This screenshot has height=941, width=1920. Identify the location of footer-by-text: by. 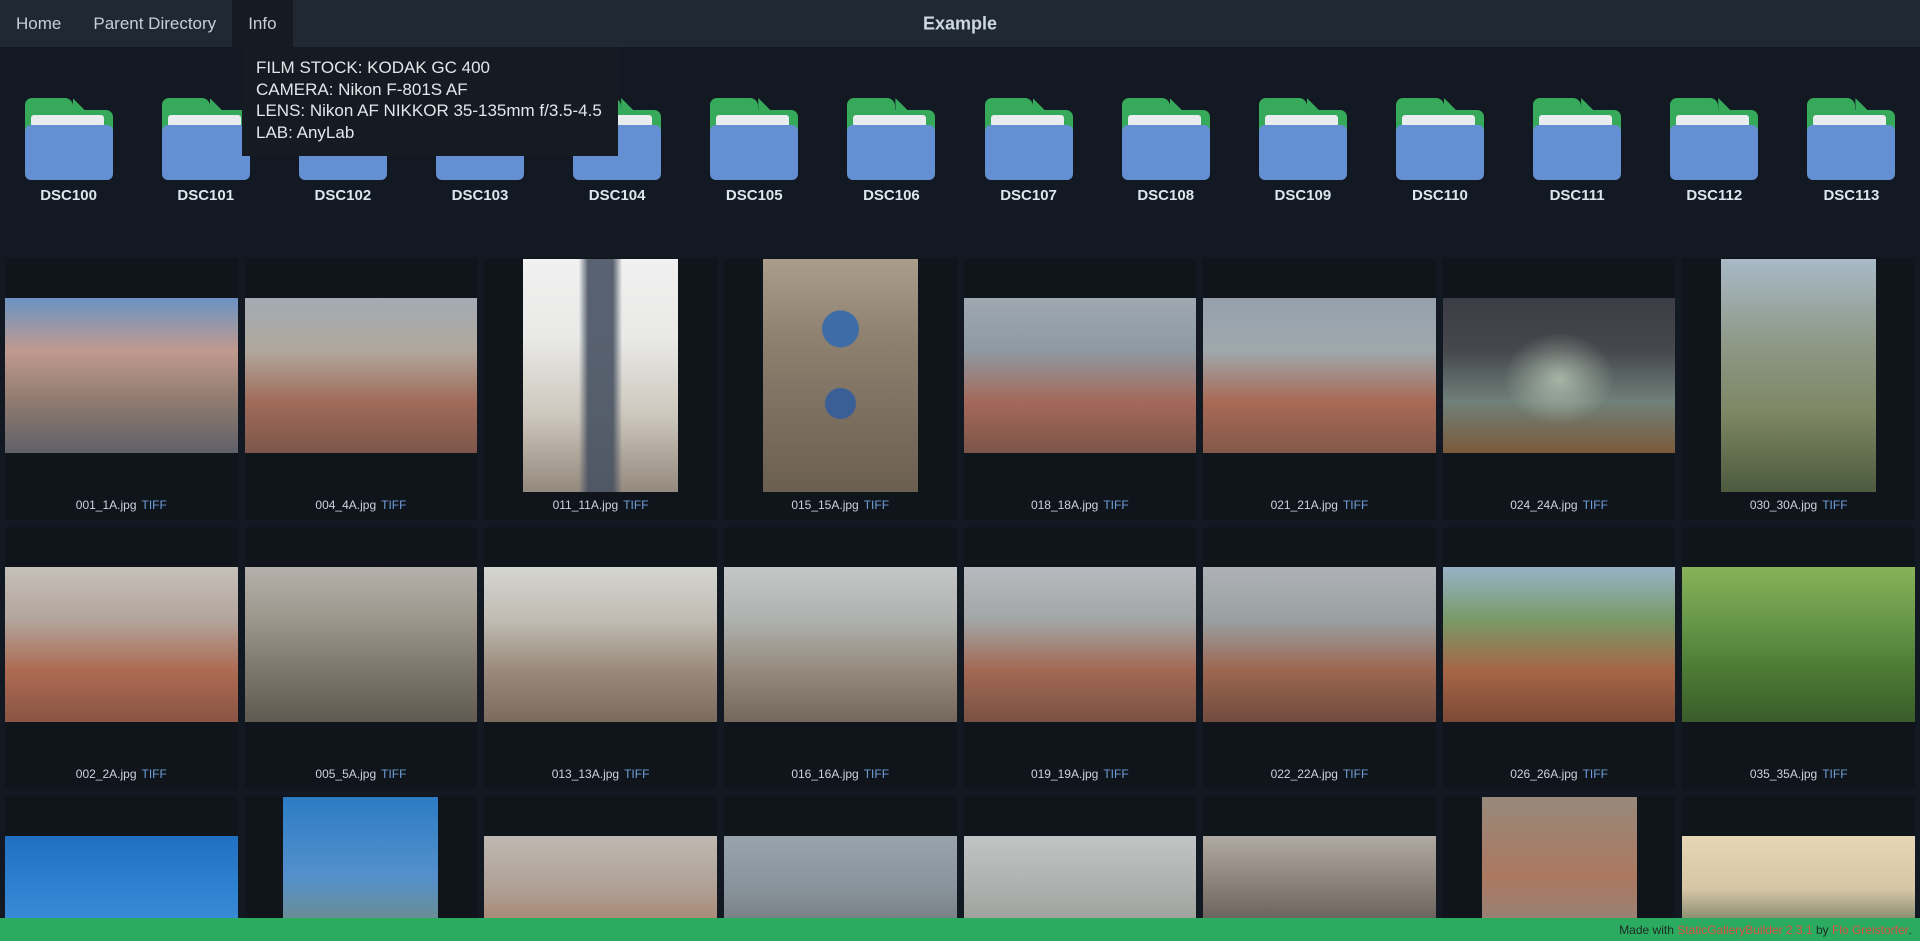
(1822, 929).